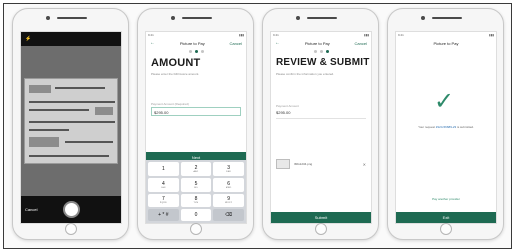  I want to click on remove-attachment-icon: ✕, so click(364, 164).